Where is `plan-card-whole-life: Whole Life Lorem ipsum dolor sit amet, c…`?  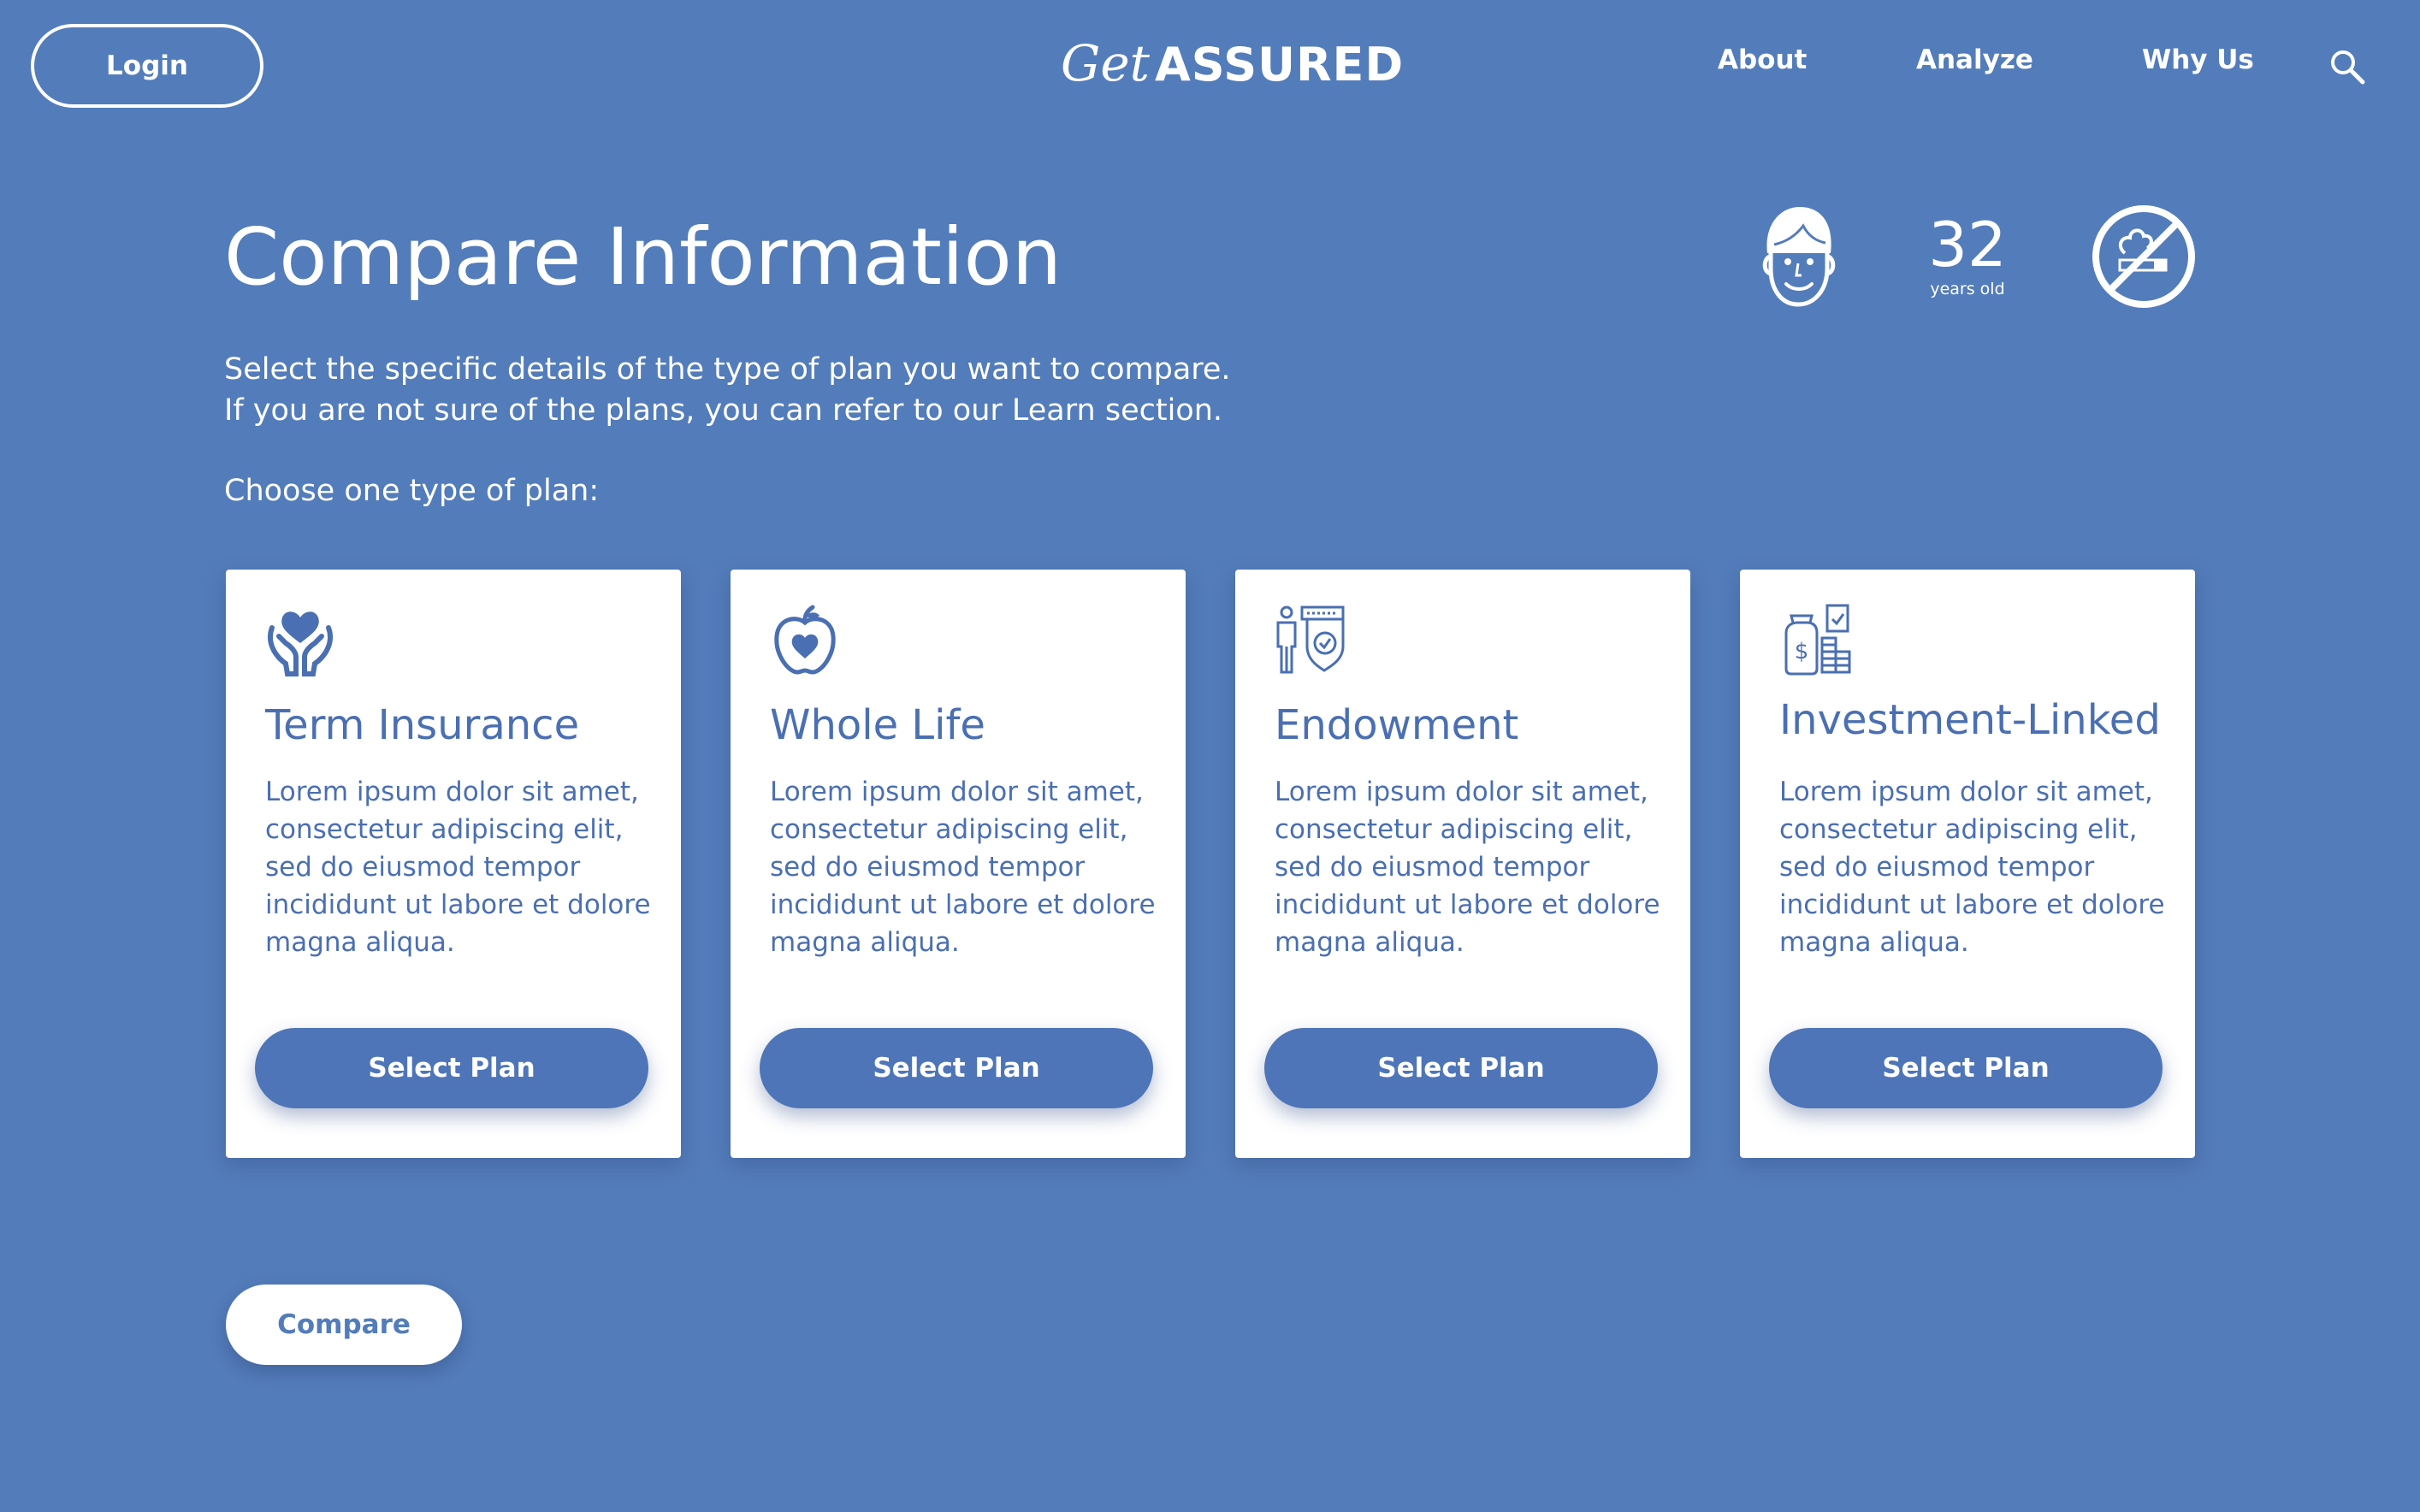 plan-card-whole-life: Whole Life Lorem ipsum dolor sit amet, c… is located at coordinates (959, 864).